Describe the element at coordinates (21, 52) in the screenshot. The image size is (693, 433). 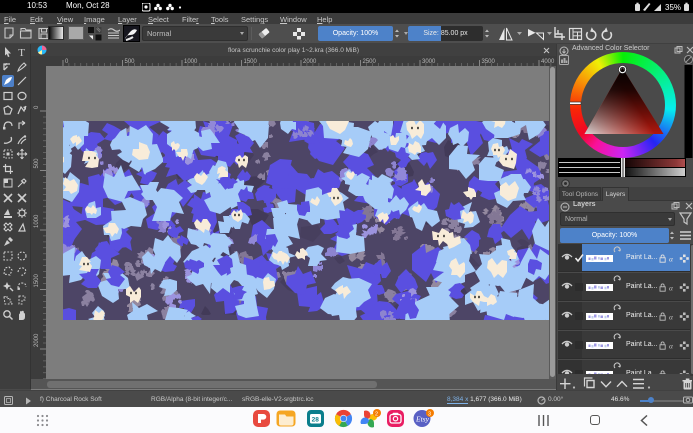
I see `svg-text: T` at that location.